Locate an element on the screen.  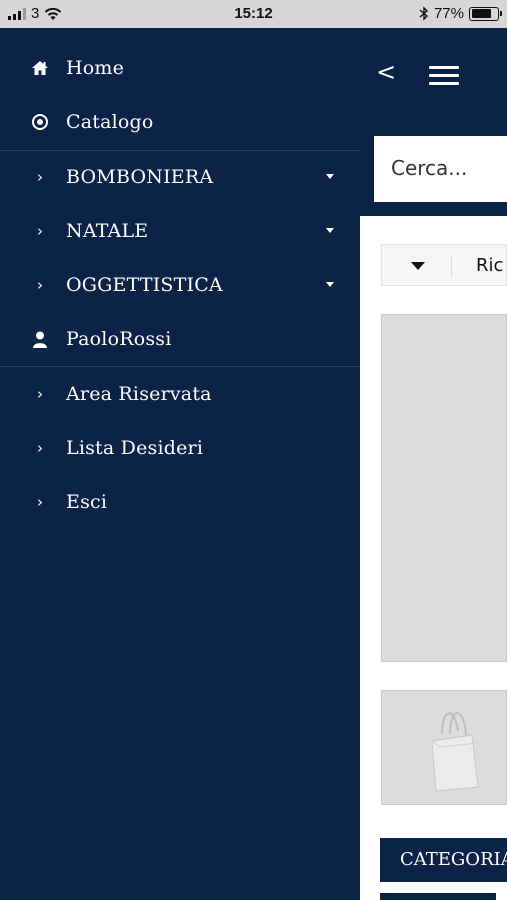
product-image-thumbnail is located at coordinates (444, 747).